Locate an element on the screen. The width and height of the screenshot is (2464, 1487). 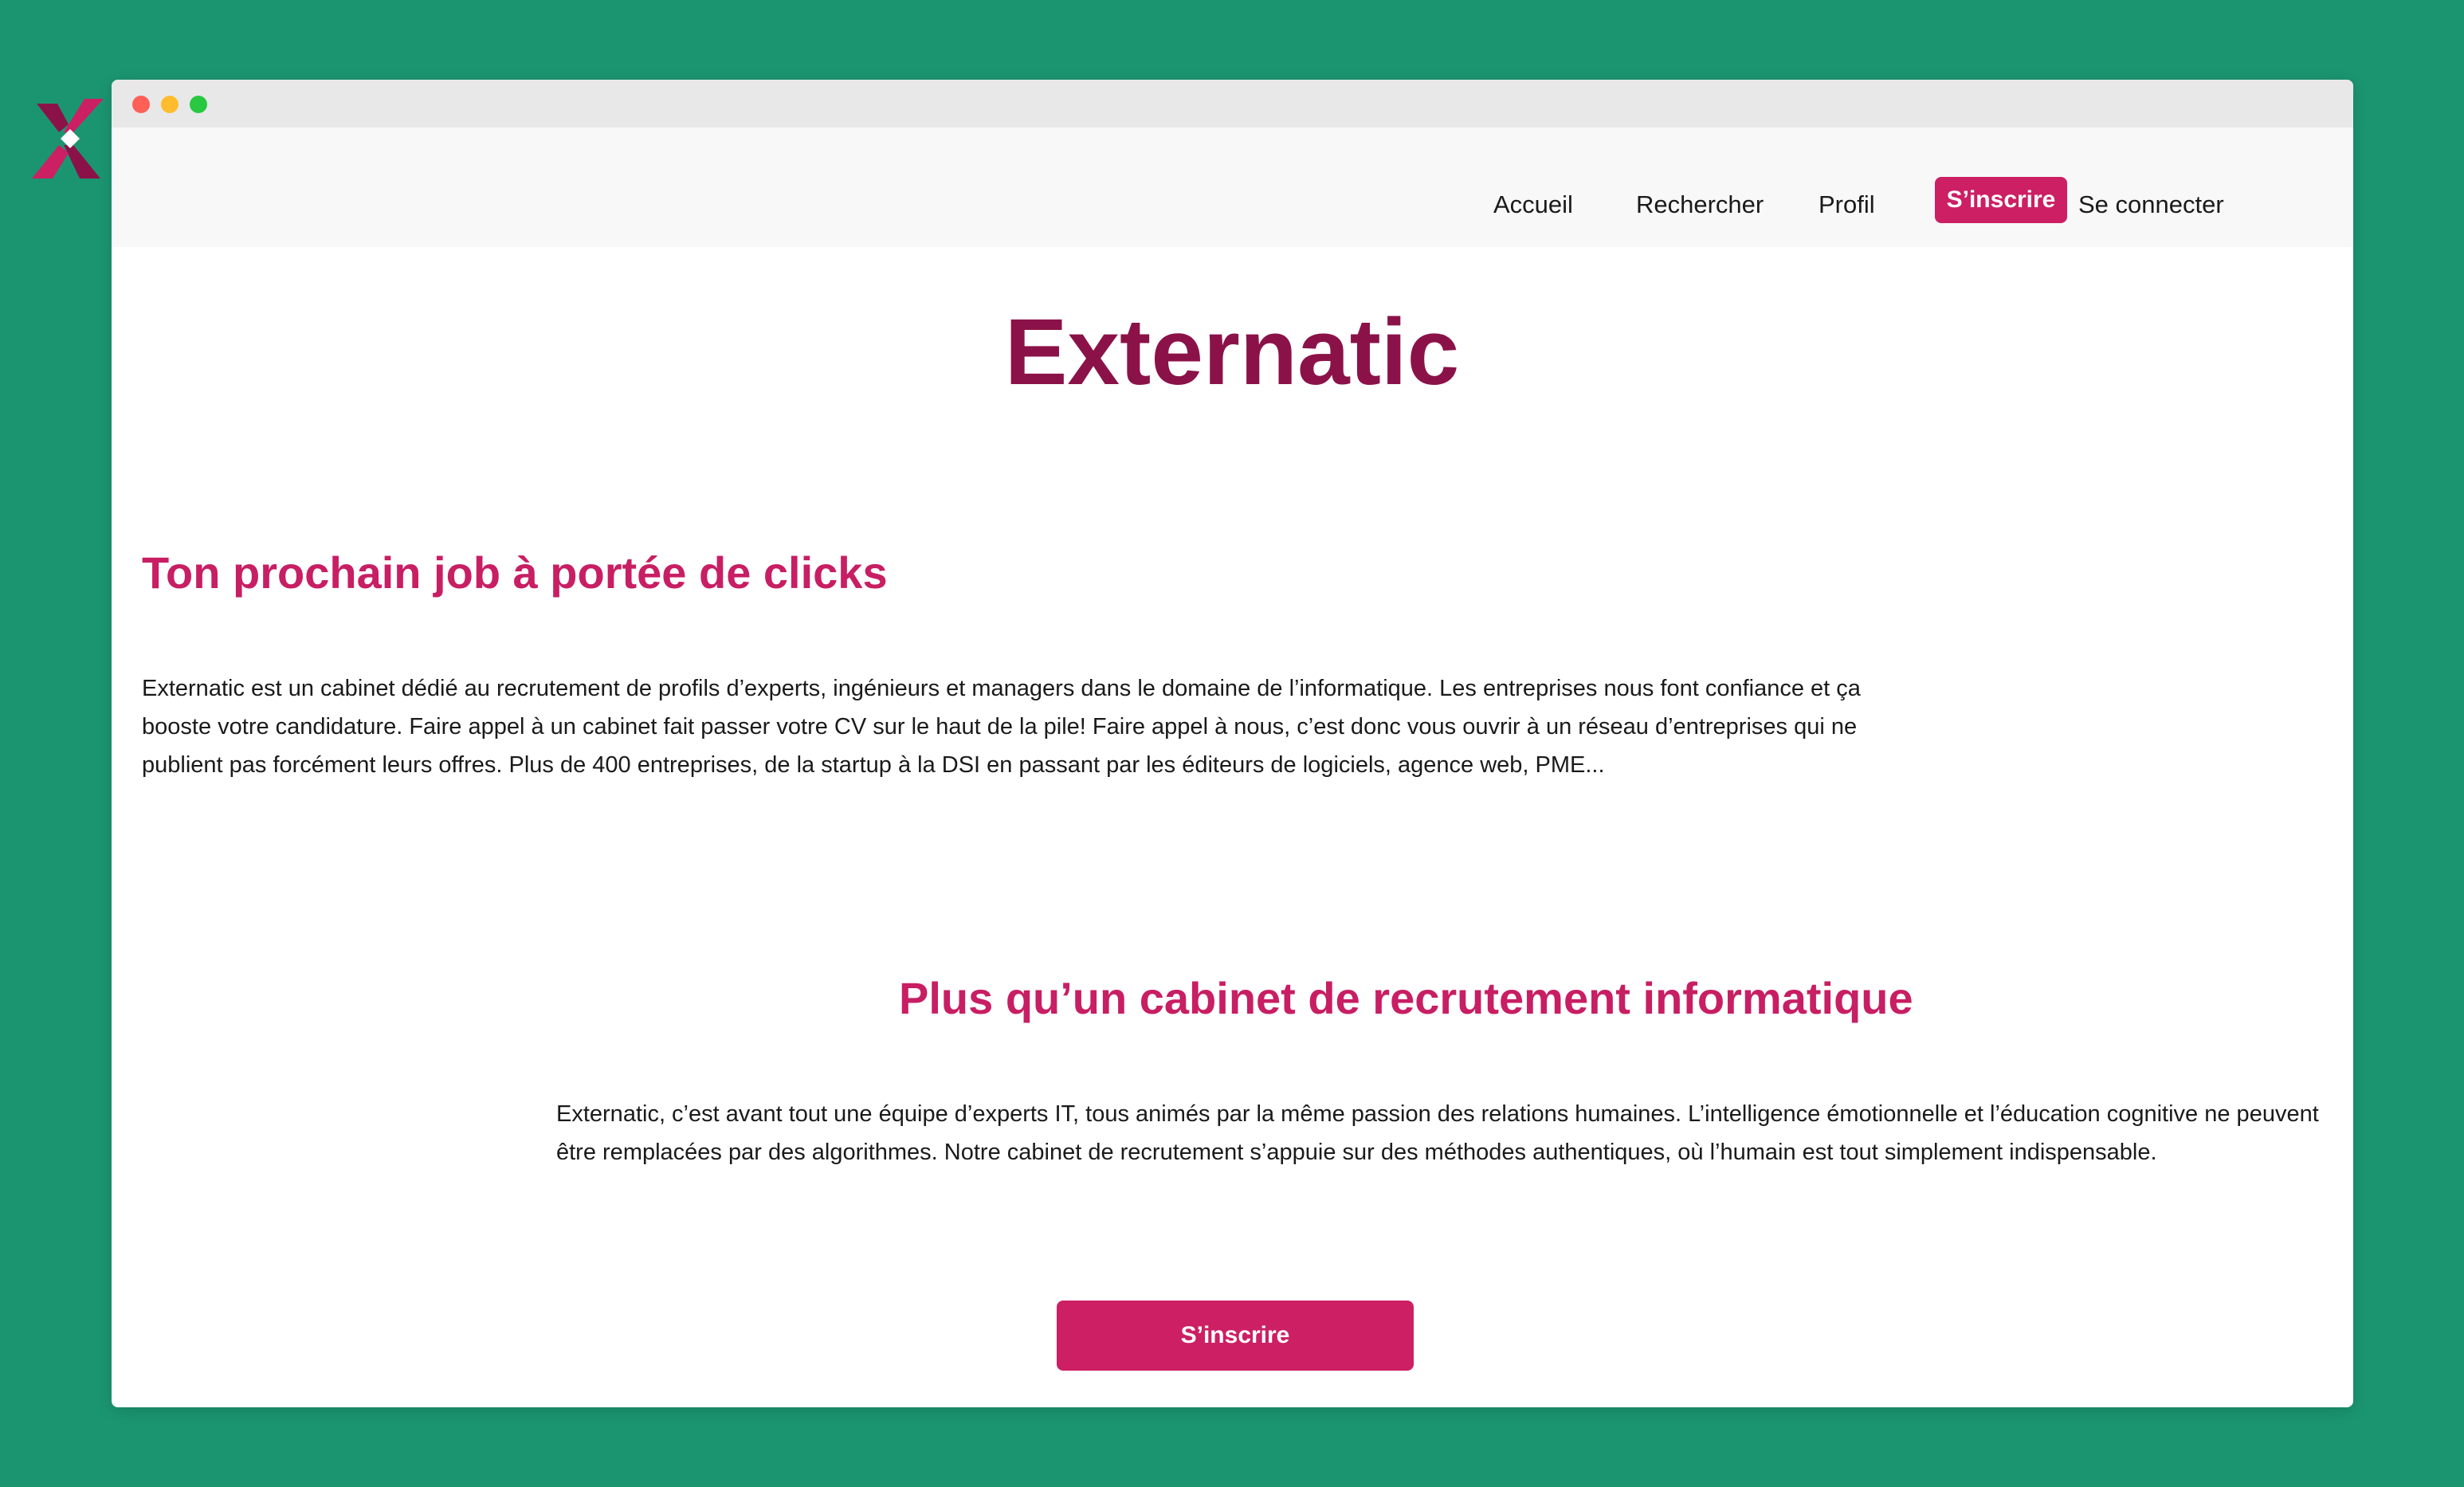
section-heading-job: Ton prochain job à portée de clicks is located at coordinates (515, 572).